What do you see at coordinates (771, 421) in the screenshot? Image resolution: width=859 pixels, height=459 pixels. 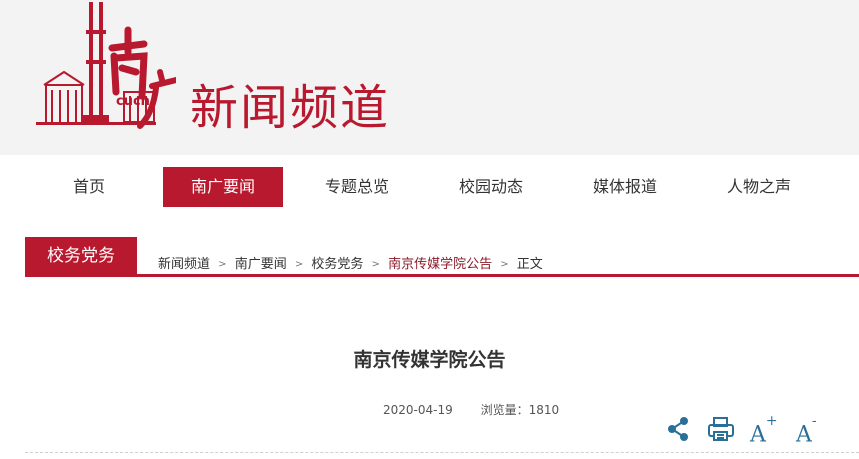 I see `font-increase-plus: +` at bounding box center [771, 421].